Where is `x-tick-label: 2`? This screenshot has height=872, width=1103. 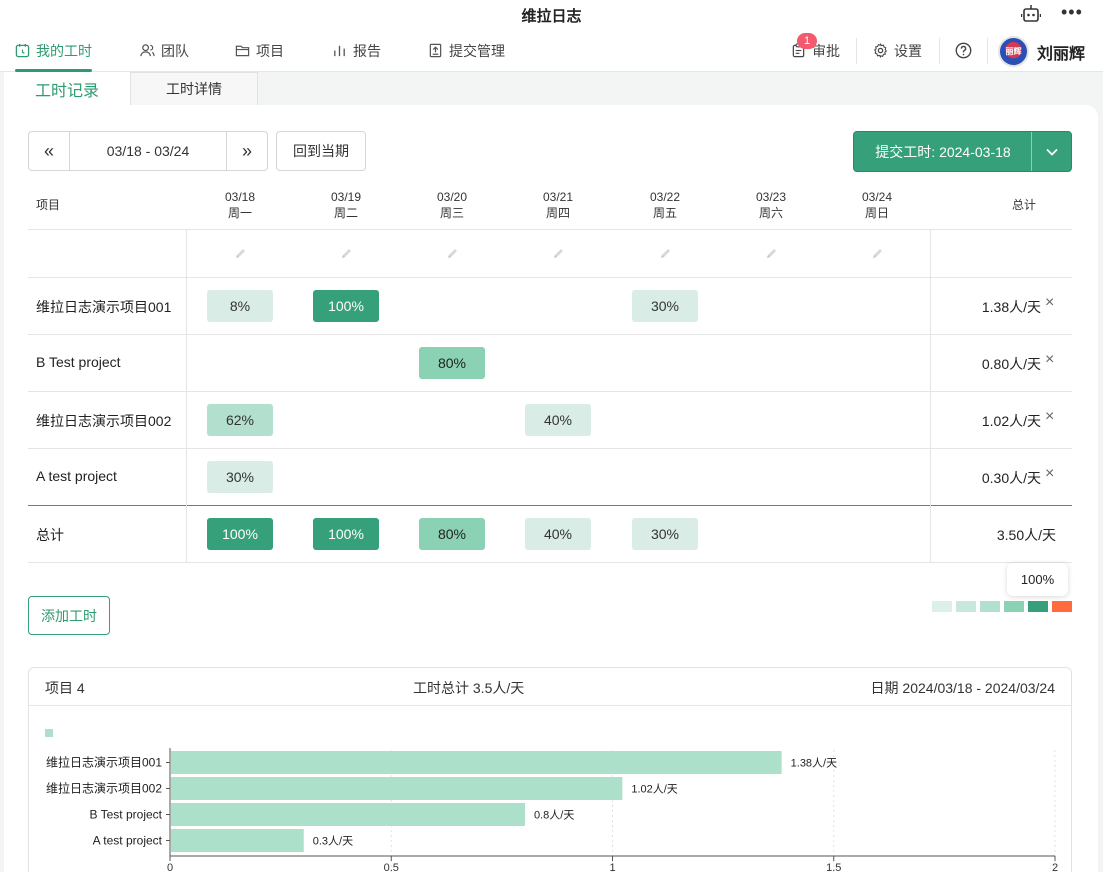
x-tick-label: 2 is located at coordinates (1055, 867).